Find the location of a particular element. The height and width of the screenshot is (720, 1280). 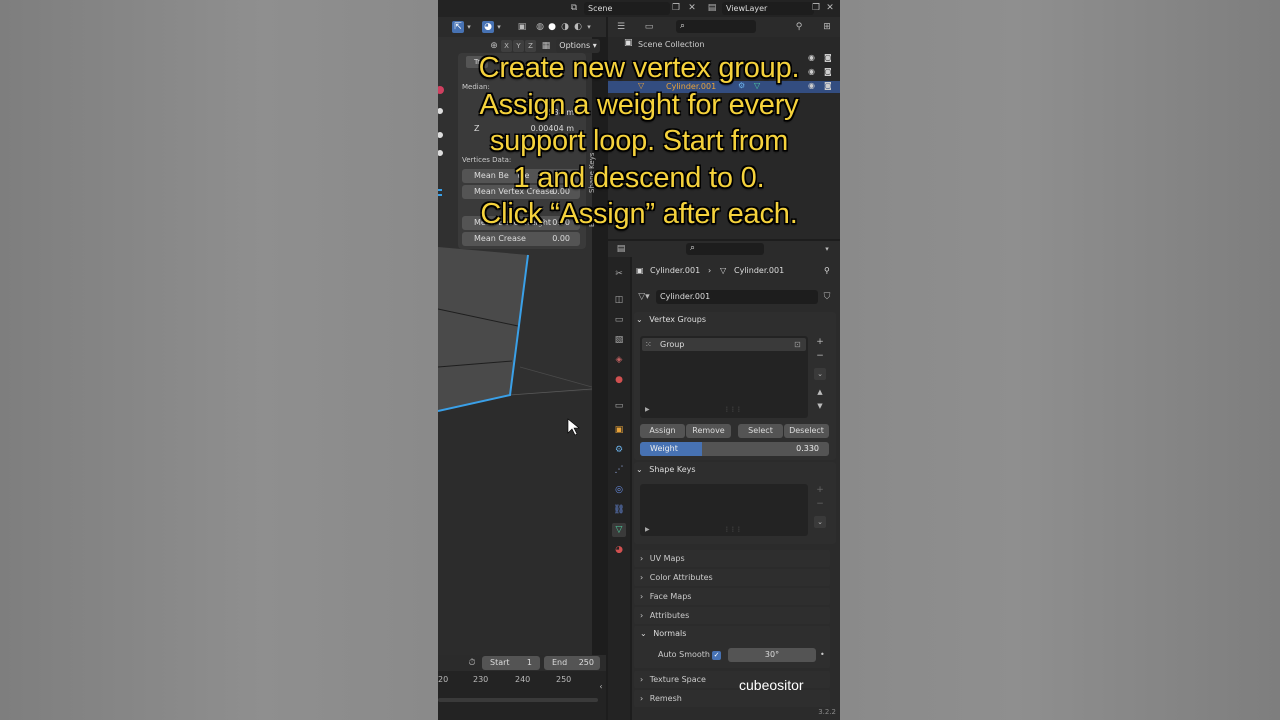

add-shape-key-icon: + is located at coordinates (820, 490).